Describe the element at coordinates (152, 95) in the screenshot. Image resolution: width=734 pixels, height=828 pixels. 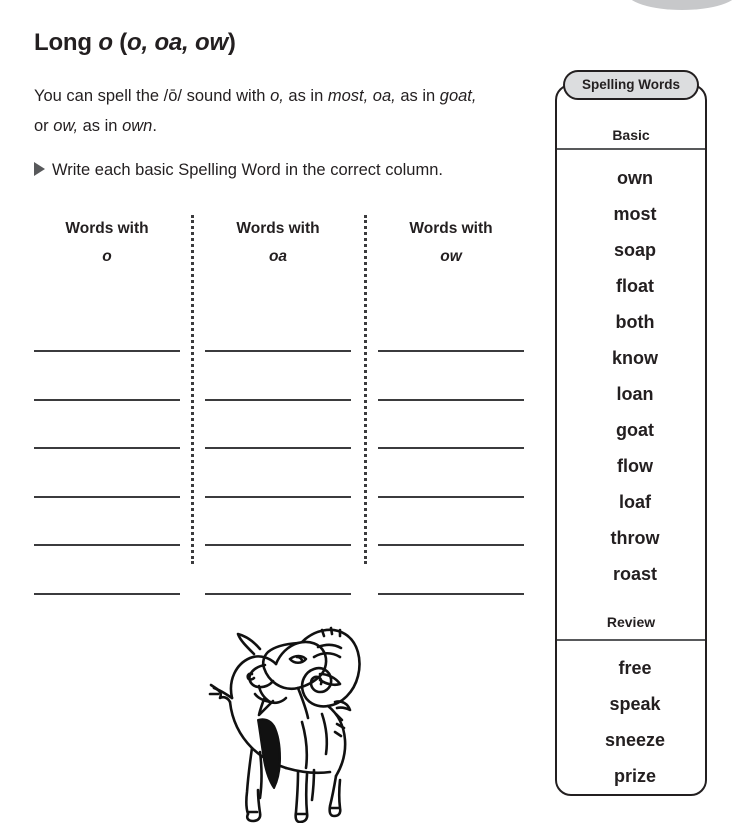
I see `intro-text-1: You can spell the /ō/ sound with` at that location.